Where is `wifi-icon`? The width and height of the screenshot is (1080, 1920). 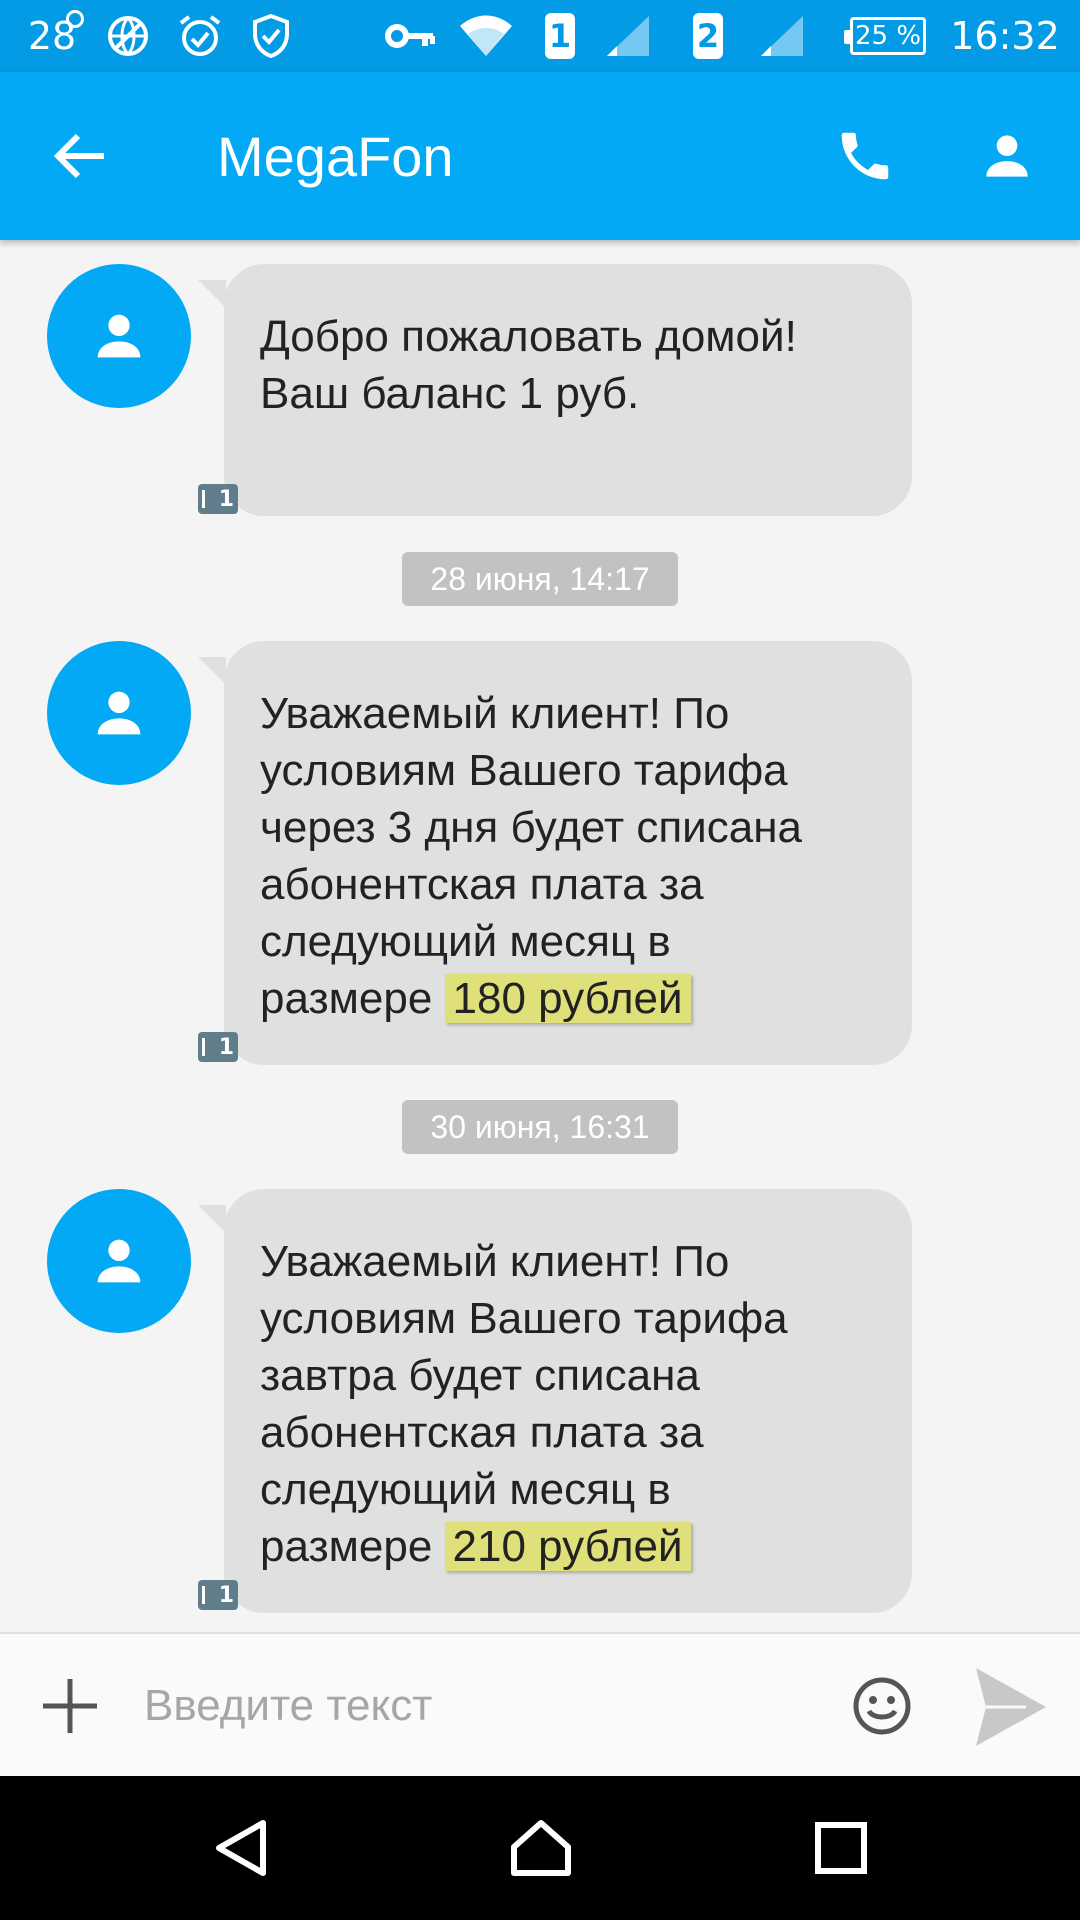
wifi-icon is located at coordinates (486, 36).